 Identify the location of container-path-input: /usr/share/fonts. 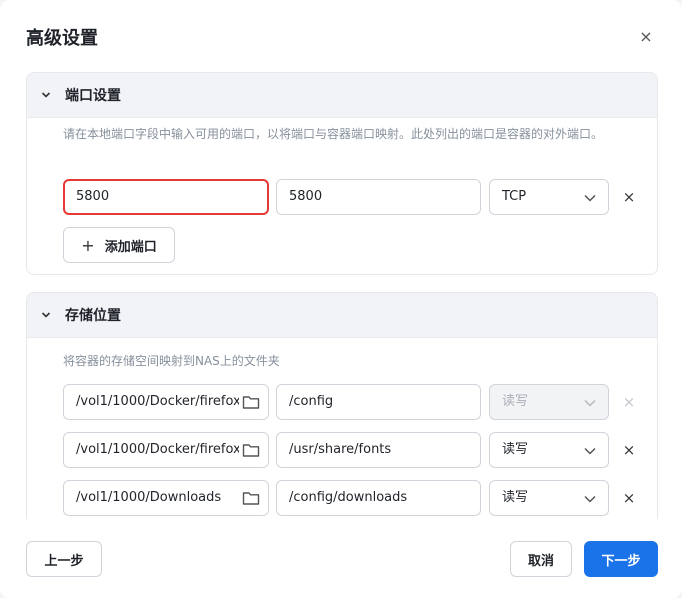
(378, 450).